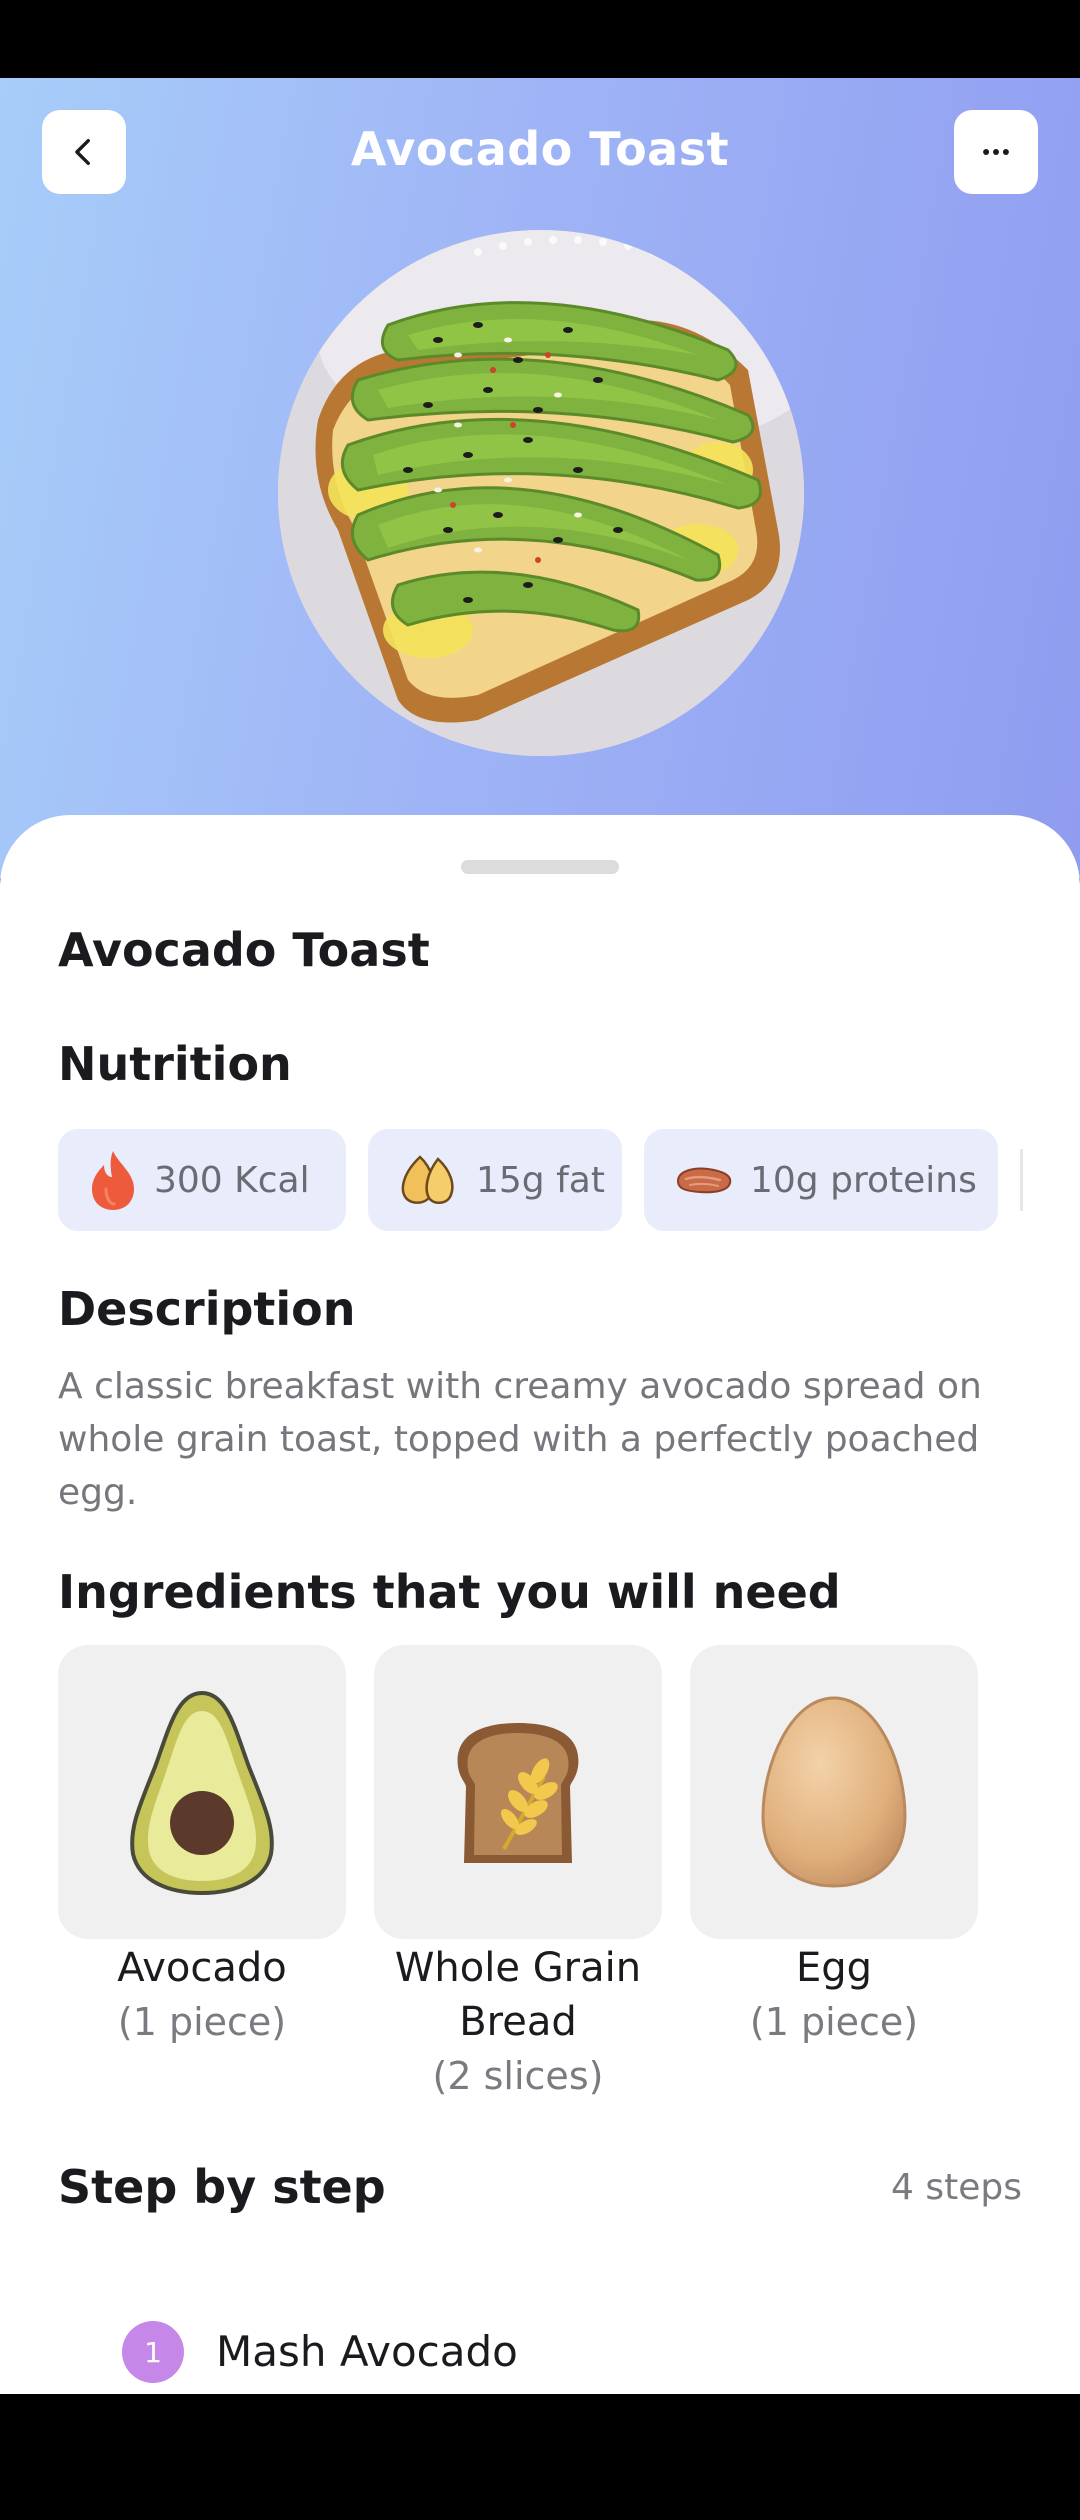 This screenshot has width=1080, height=2520. What do you see at coordinates (1021, 1180) in the screenshot?
I see `nutrition-chip-overflow` at bounding box center [1021, 1180].